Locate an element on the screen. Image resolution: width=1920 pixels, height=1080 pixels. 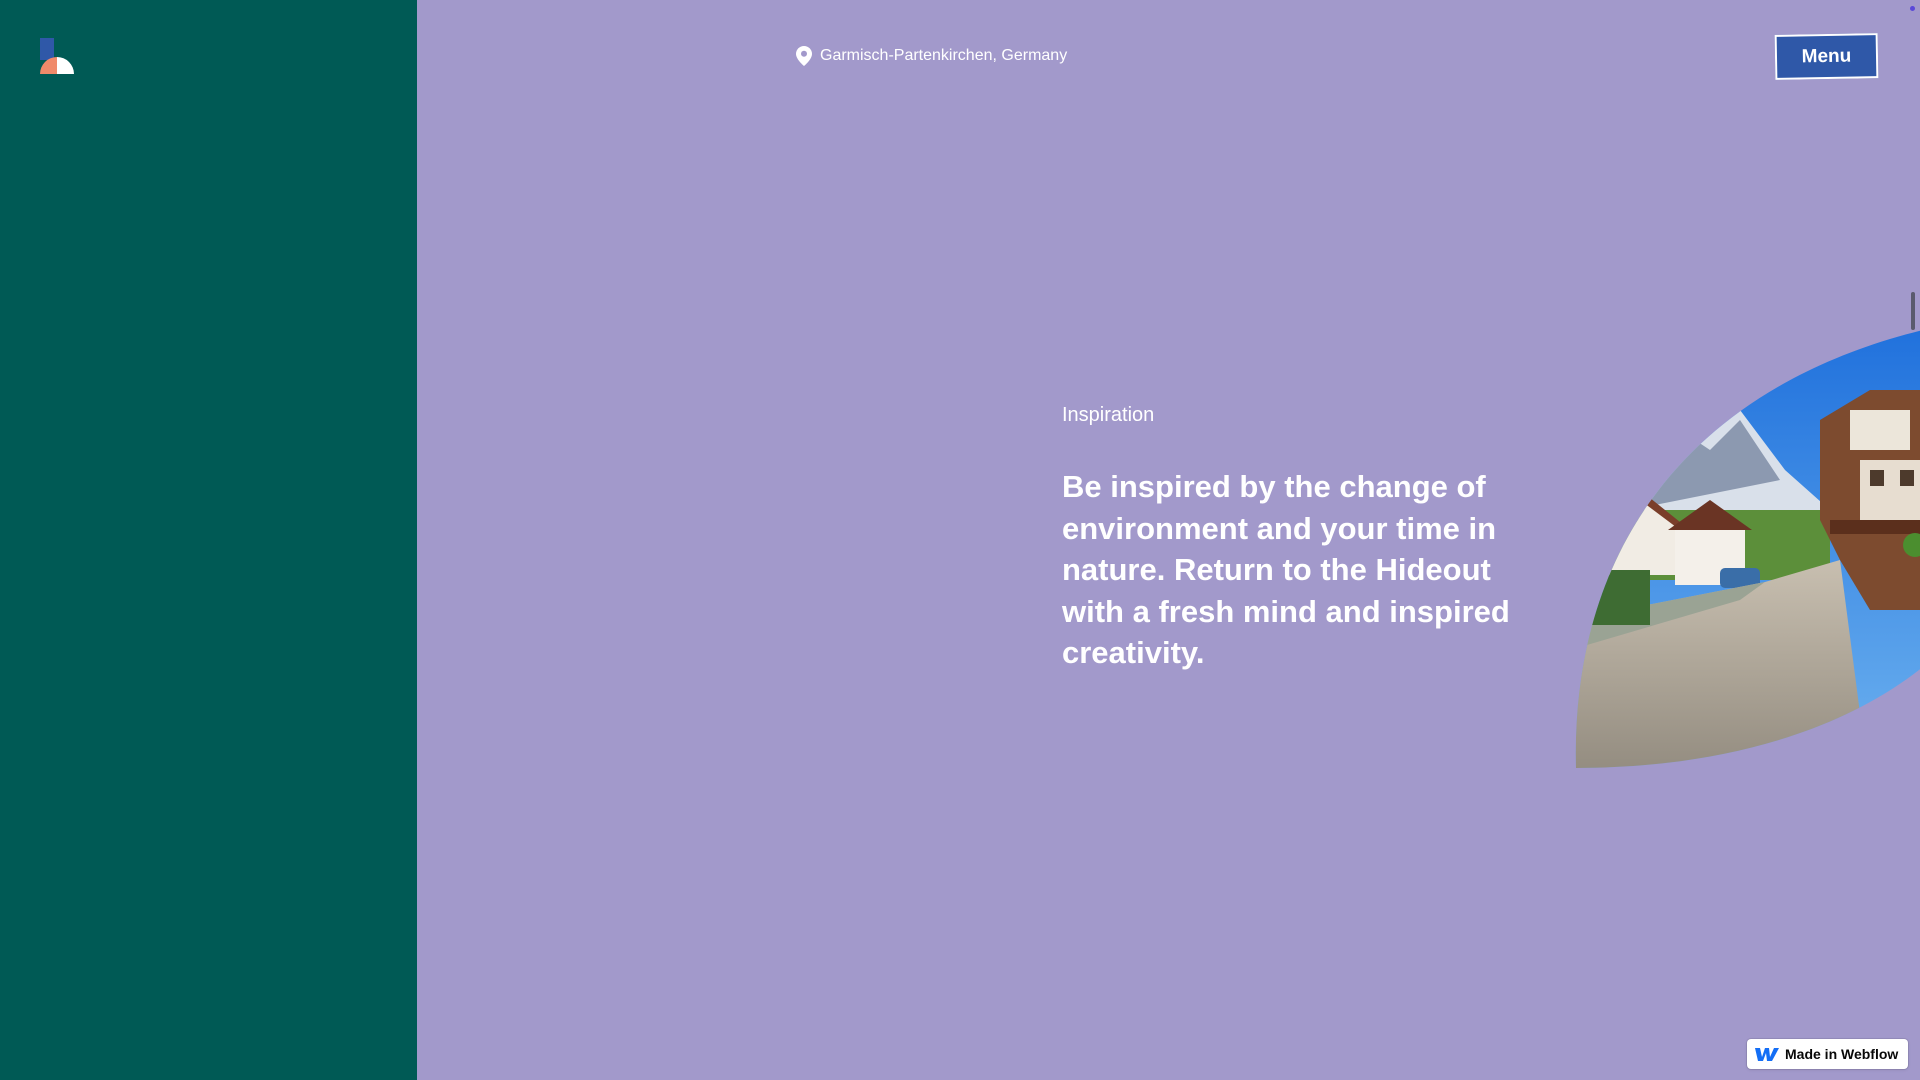
location-label: Garmisch-Partenkirchen, Germany is located at coordinates (931, 56).